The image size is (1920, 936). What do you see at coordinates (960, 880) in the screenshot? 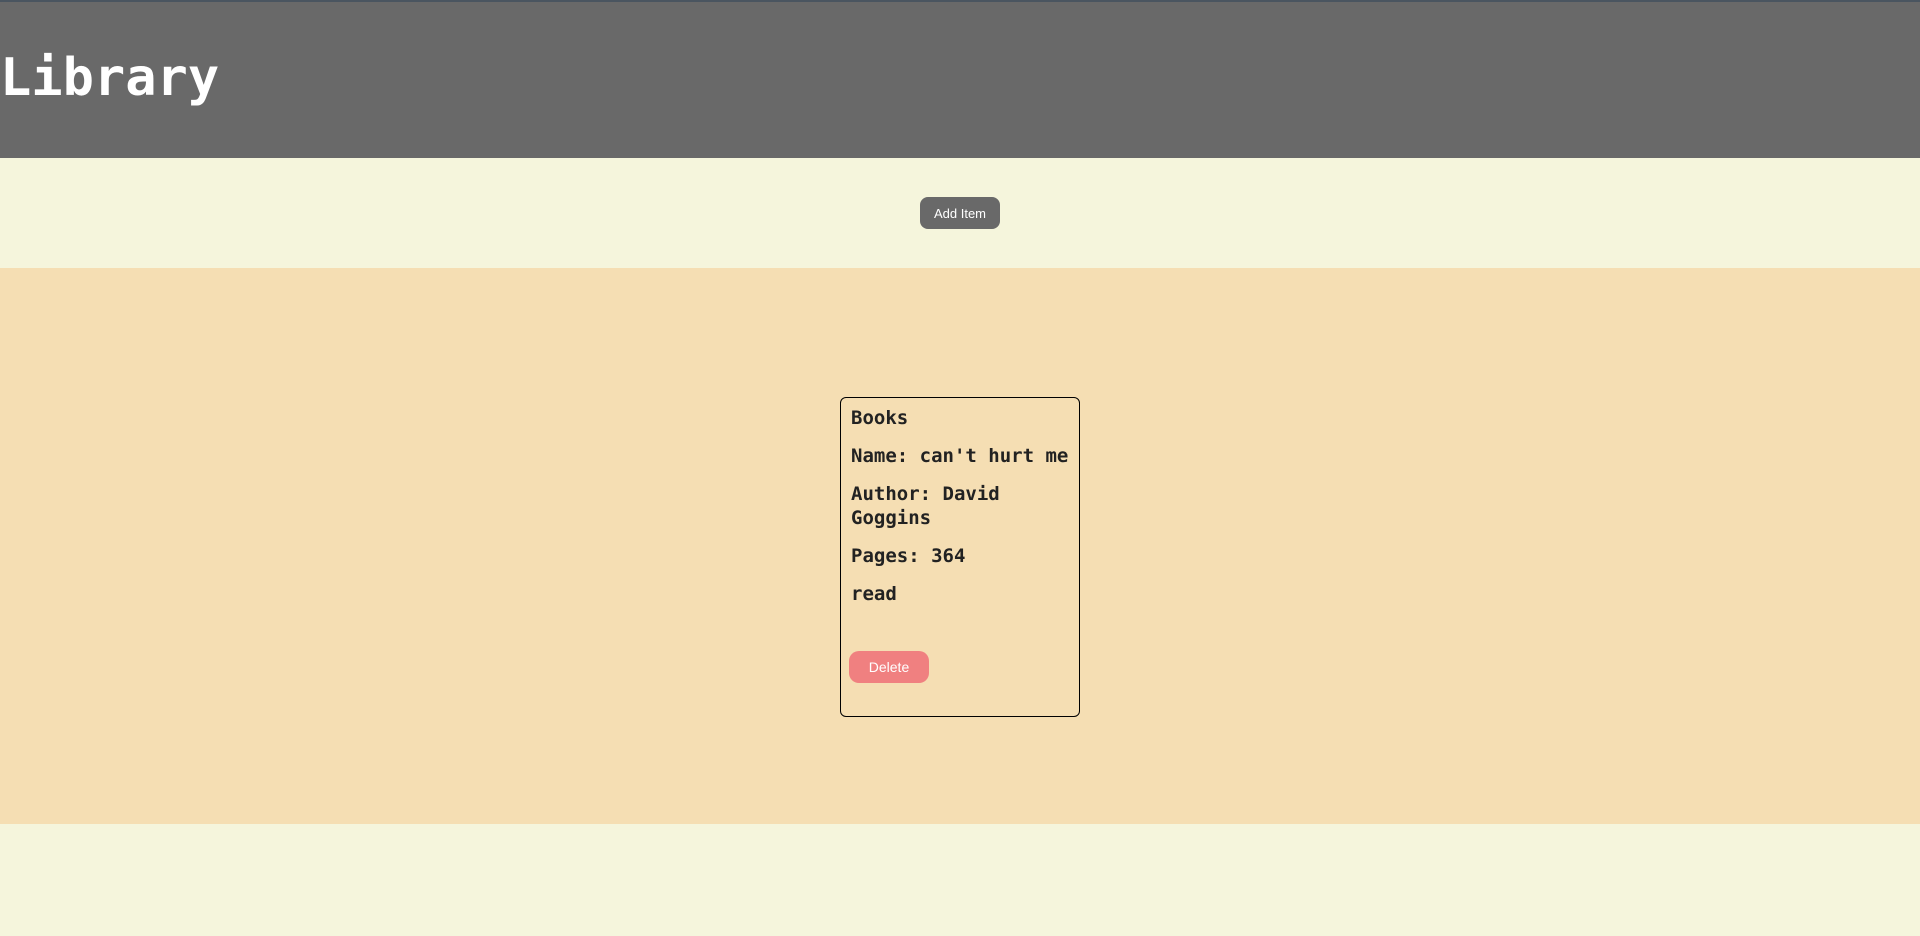
I see `footer` at bounding box center [960, 880].